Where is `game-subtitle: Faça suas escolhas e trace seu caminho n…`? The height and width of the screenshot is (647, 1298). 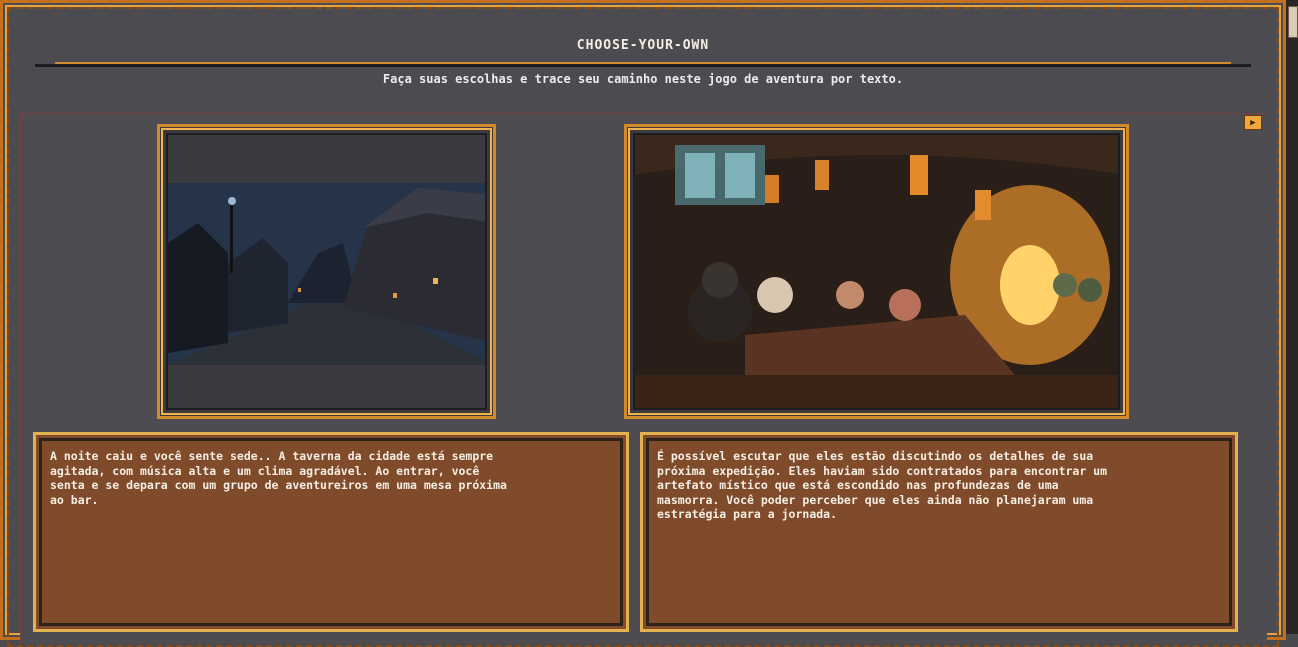 game-subtitle: Faça suas escolhas e trace seu caminho n… is located at coordinates (643, 79).